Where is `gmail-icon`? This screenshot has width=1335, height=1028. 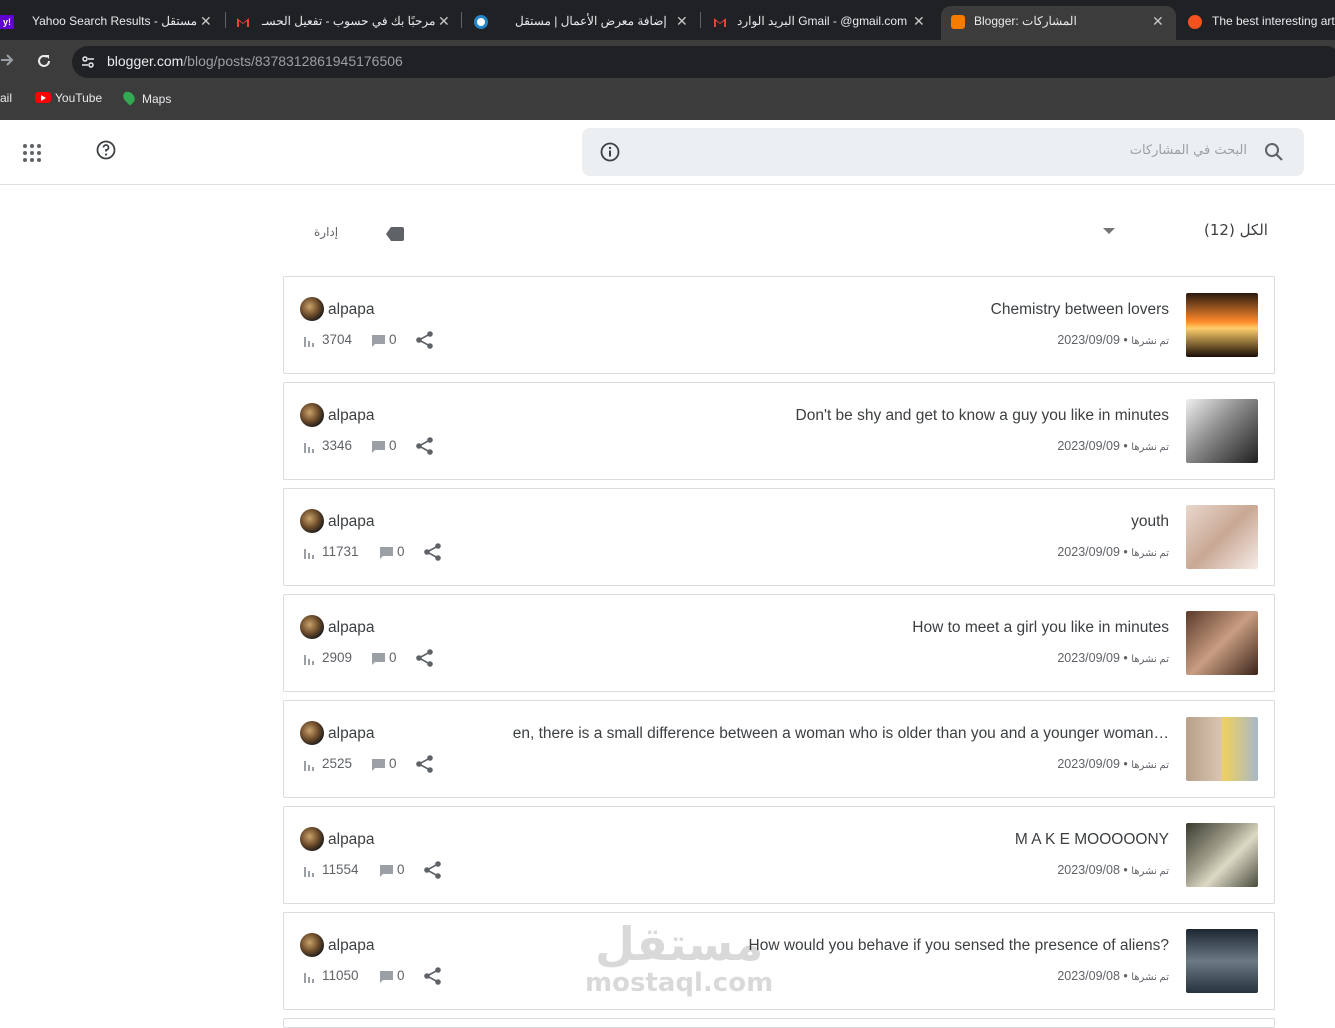
gmail-icon is located at coordinates (720, 22).